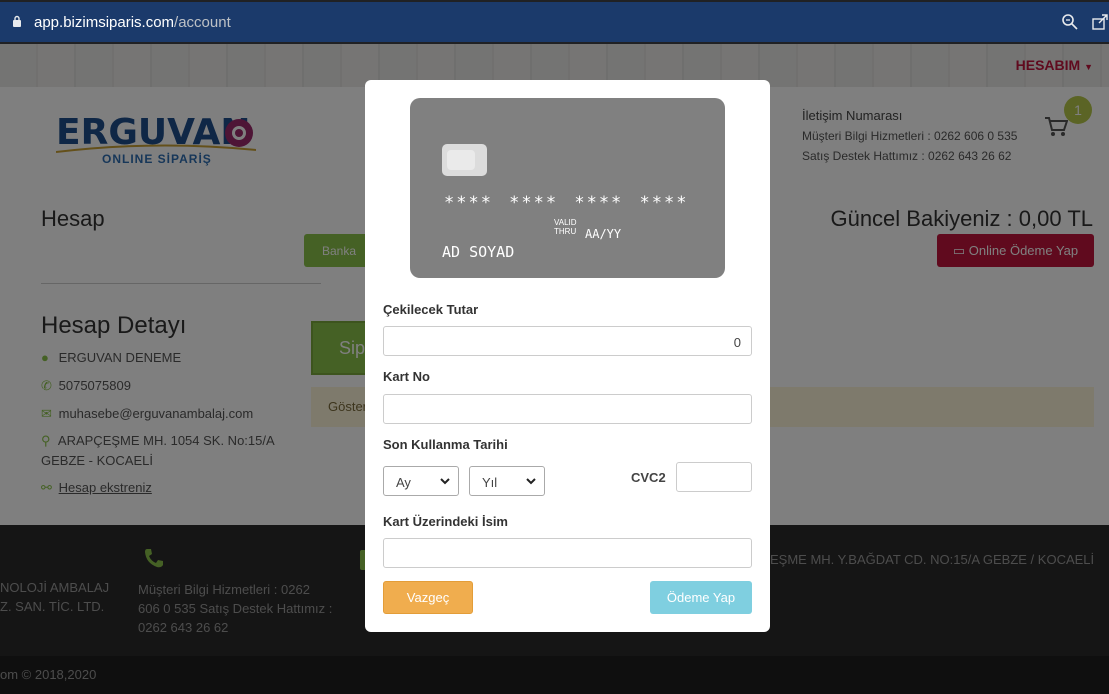  I want to click on address-bar: app.bizimsiparis.com/account, so click(554, 22).